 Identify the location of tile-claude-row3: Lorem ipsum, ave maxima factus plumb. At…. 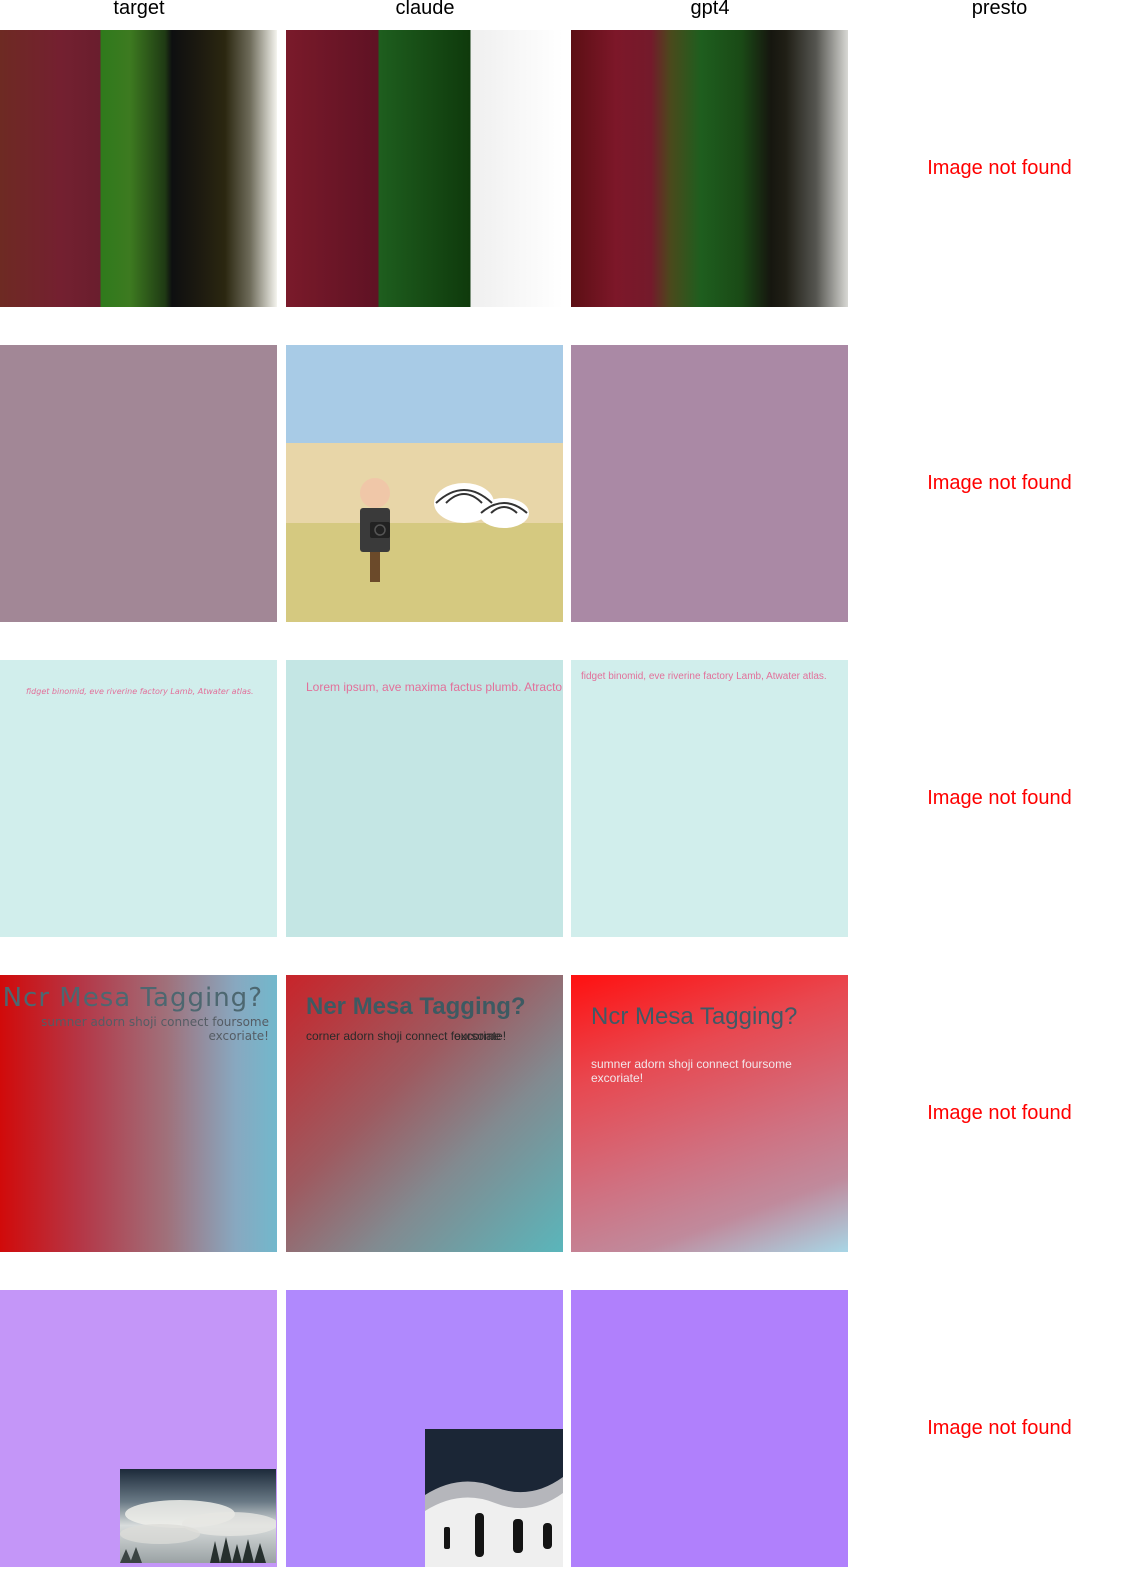
(424, 798).